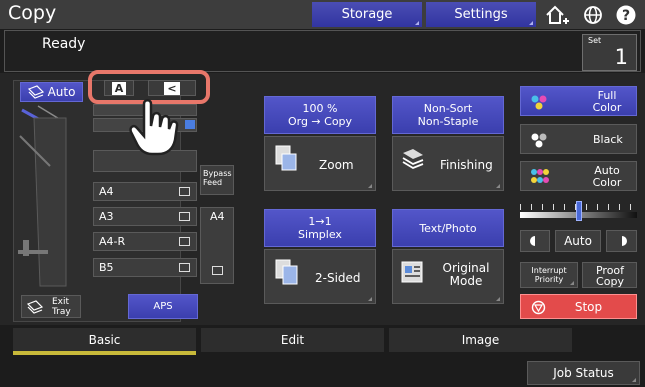 This screenshot has width=645, height=387. Describe the element at coordinates (595, 40) in the screenshot. I see `set-label: Set` at that location.